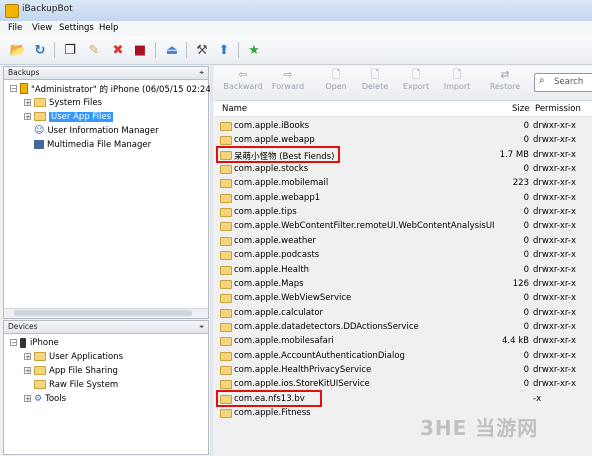 The image size is (592, 456). Describe the element at coordinates (336, 79) in the screenshot. I see `open-button: 🗋 Open` at that location.